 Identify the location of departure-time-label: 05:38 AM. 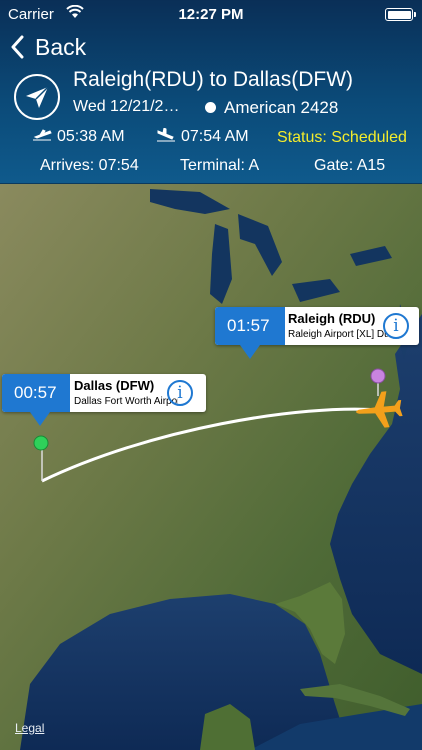
(91, 136).